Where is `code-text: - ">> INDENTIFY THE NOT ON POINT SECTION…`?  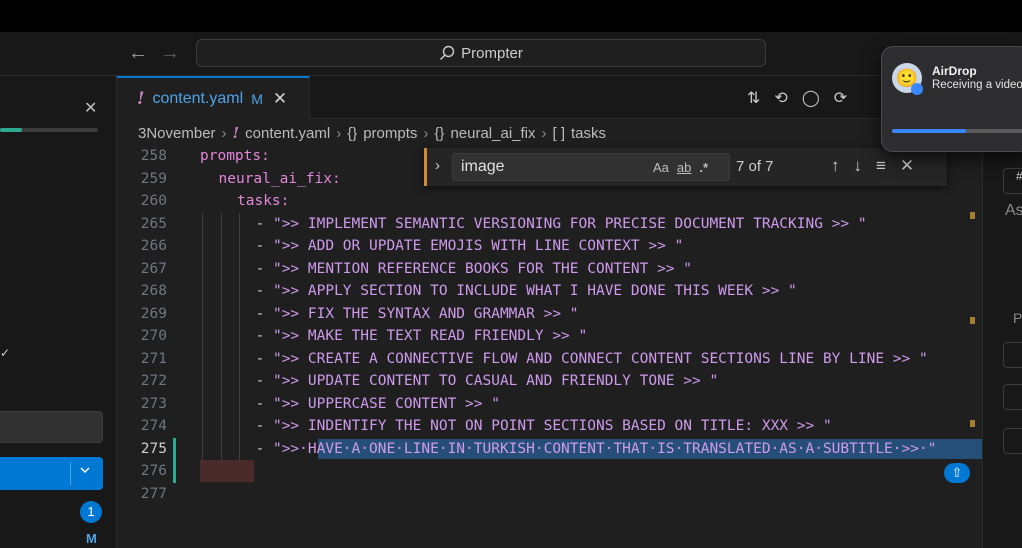 code-text: - ">> INDENTIFY THE NOT ON POINT SECTION… is located at coordinates (543, 426).